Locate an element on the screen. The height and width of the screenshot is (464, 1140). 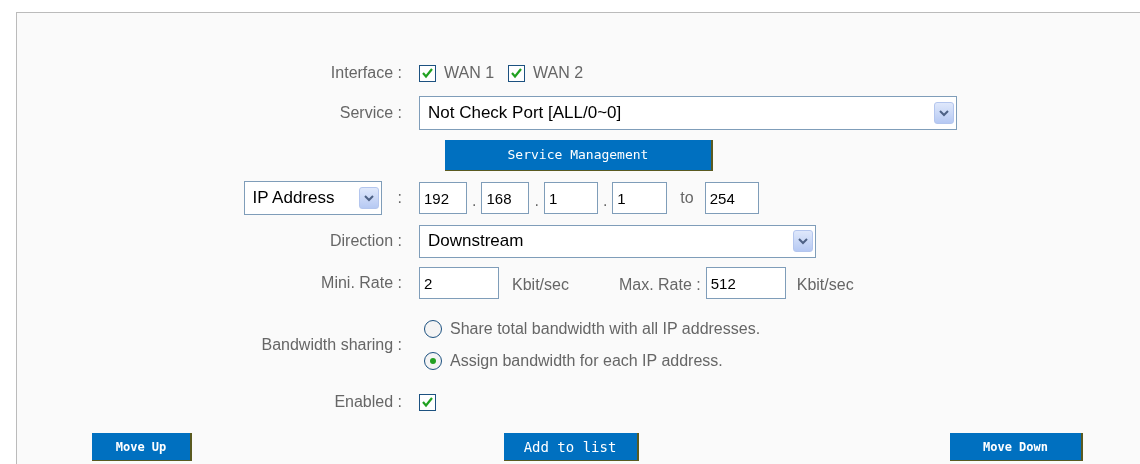
ip-octet-field: 168 is located at coordinates (505, 198).